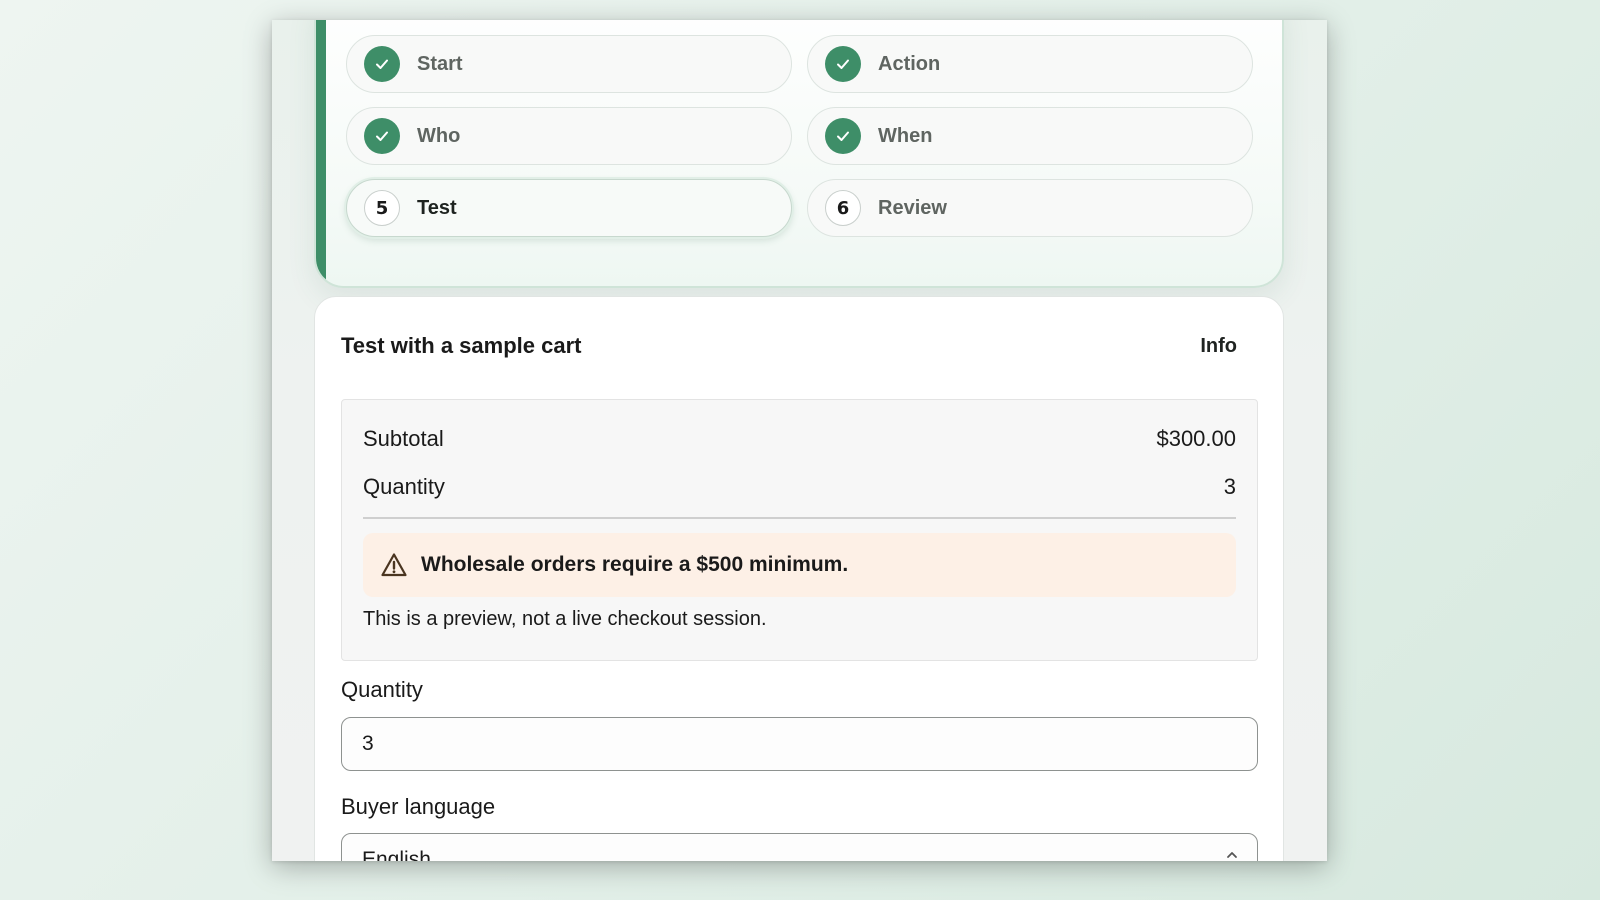 The image size is (1600, 900). I want to click on buyer-language-label: Buyer language, so click(418, 806).